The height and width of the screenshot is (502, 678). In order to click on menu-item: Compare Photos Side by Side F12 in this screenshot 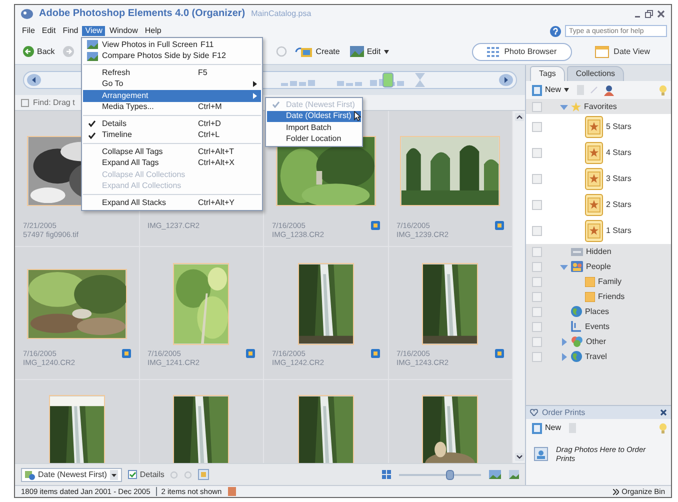, I will do `click(172, 56)`.